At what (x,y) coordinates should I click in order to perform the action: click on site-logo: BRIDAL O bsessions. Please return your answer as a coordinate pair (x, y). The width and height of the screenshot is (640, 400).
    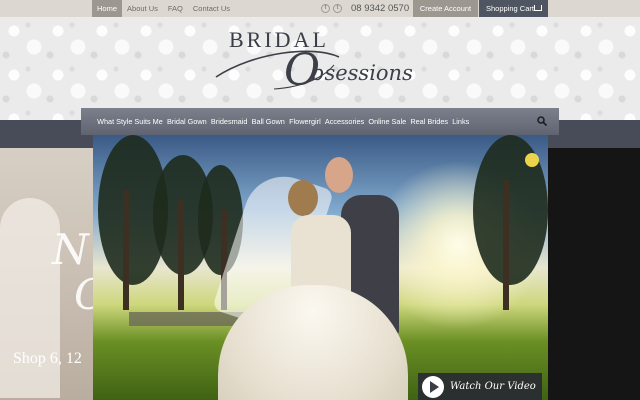
    Looking at the image, I should click on (321, 62).